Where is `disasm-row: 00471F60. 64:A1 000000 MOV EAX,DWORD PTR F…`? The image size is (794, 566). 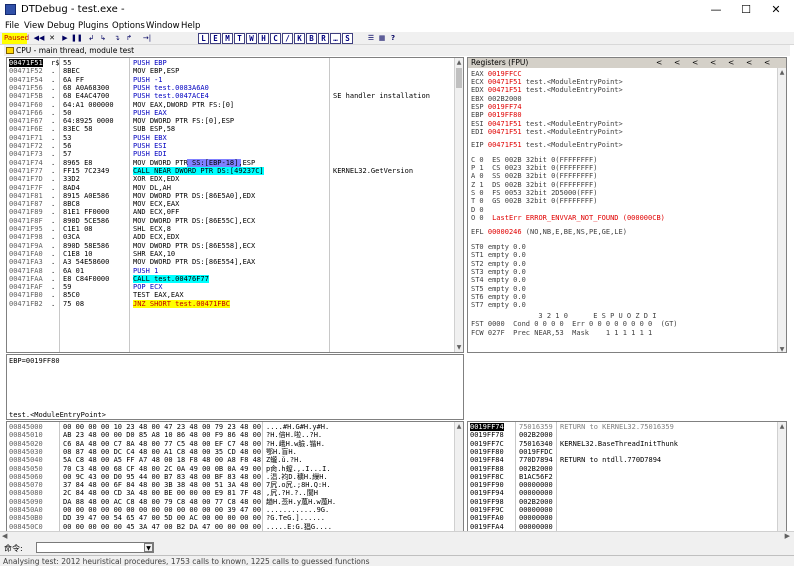
disasm-row: 00471F60. 64:A1 000000 MOV EAX,DWORD PTR F… is located at coordinates (231, 105).